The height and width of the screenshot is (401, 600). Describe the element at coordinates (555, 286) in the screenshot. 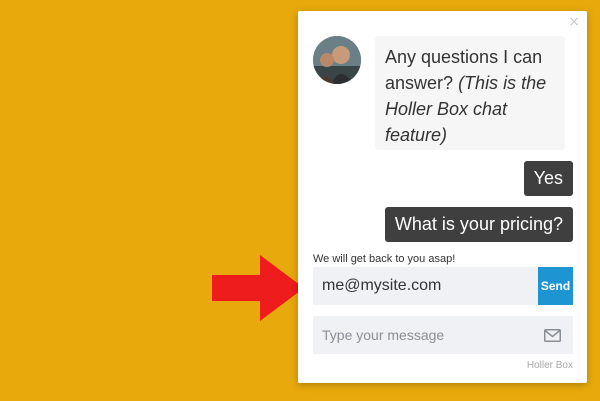

I see `send-button: Send` at that location.